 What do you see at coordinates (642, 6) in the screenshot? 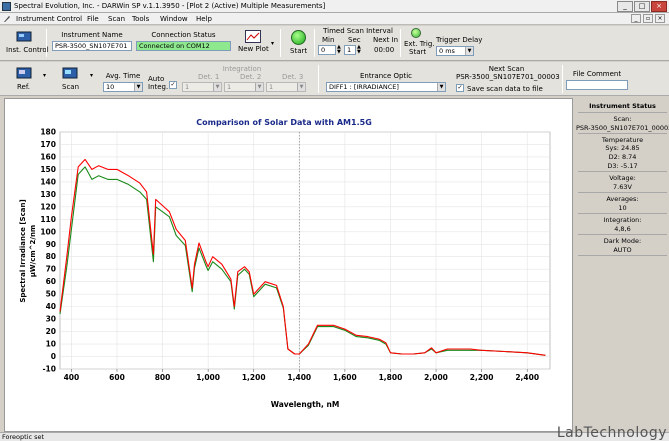
I see `maximize-button: □` at bounding box center [642, 6].